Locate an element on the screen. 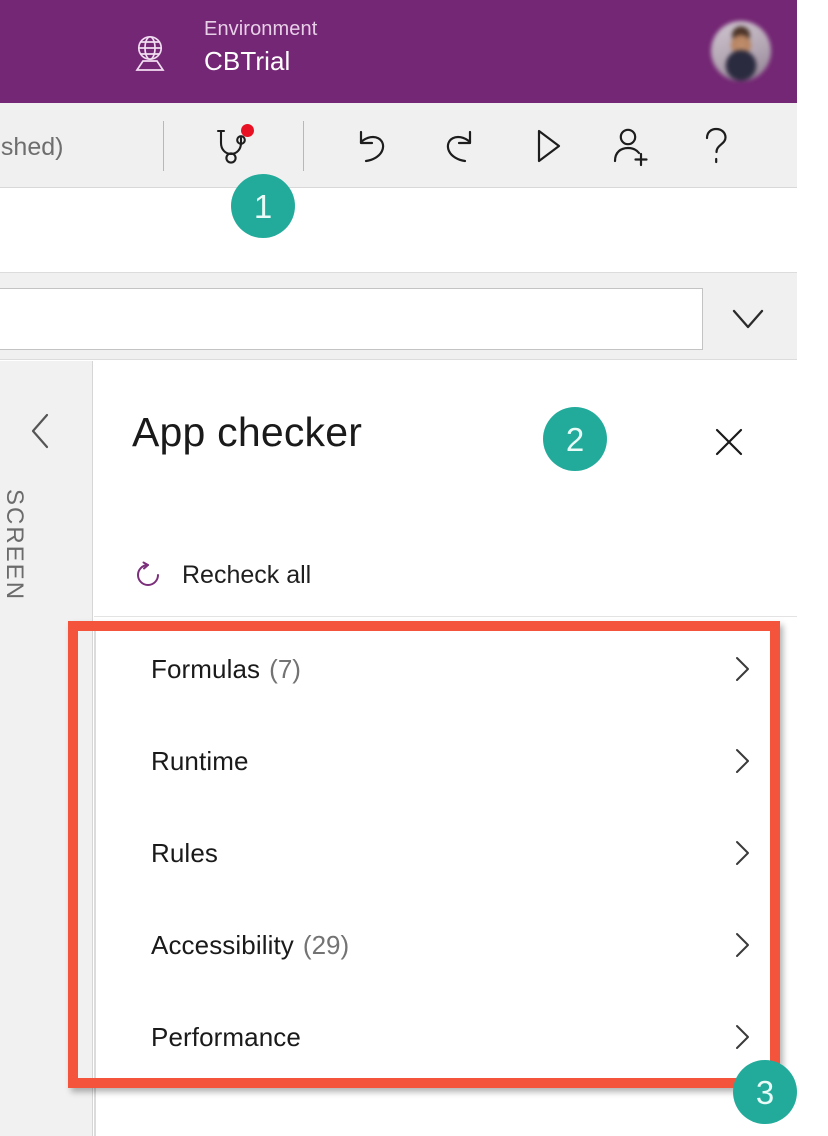  app-status-text: ublished) is located at coordinates (32, 147).